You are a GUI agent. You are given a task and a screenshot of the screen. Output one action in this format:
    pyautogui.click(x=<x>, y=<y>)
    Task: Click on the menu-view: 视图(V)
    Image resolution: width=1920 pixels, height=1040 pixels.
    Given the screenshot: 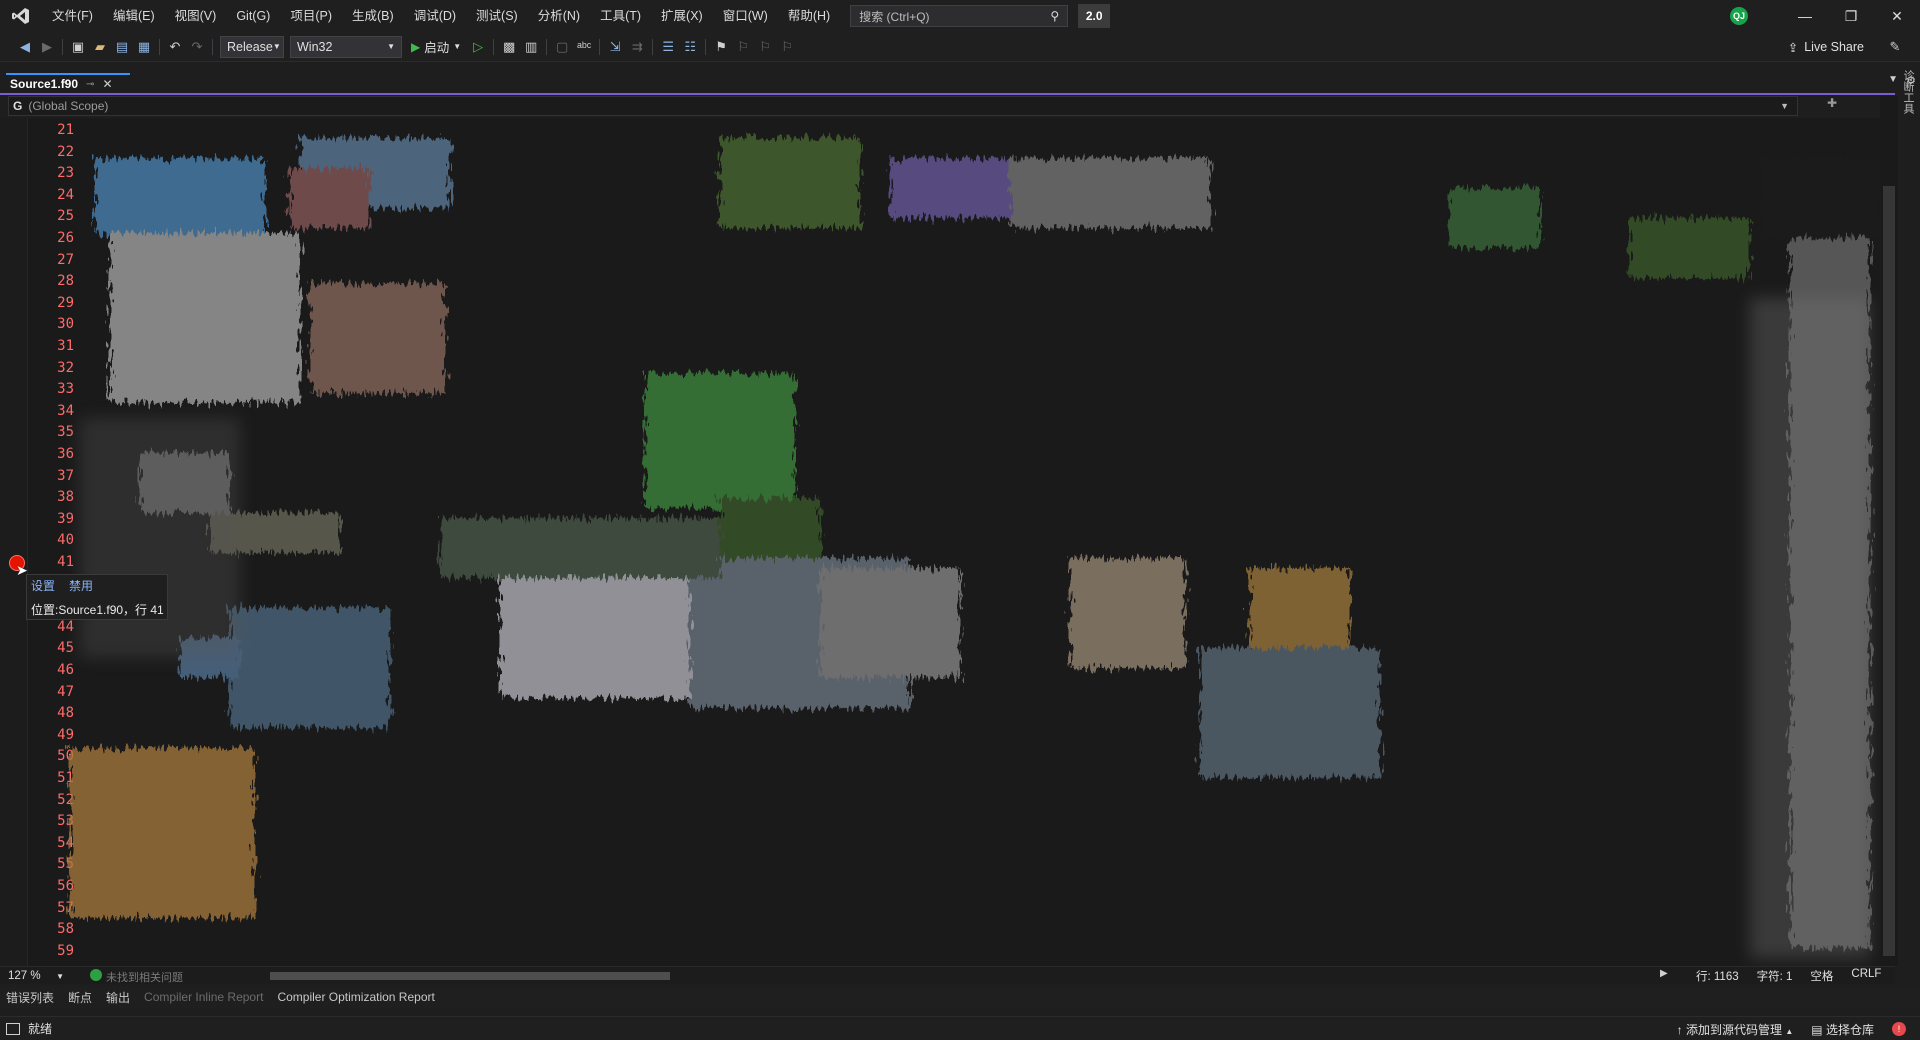 What is the action you would take?
    pyautogui.click(x=196, y=16)
    